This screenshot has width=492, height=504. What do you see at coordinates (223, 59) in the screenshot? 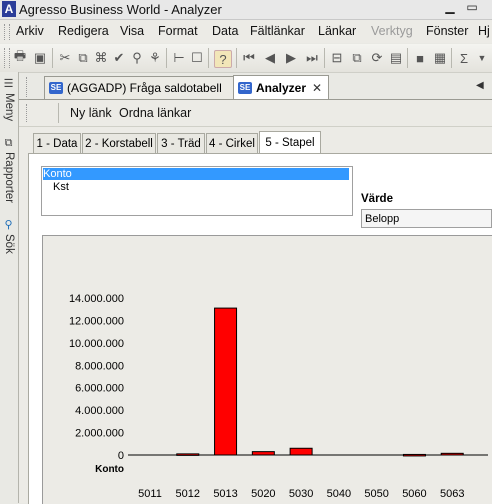
I see `help-icon: ?` at bounding box center [223, 59].